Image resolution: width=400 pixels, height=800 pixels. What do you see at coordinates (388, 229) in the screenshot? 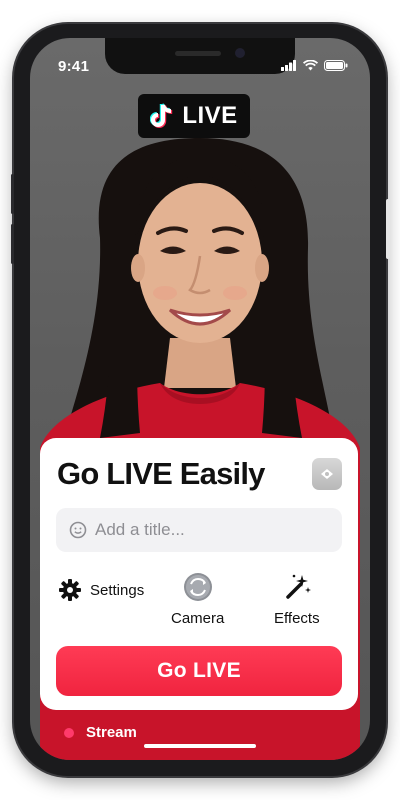
I see `power-button` at bounding box center [388, 229].